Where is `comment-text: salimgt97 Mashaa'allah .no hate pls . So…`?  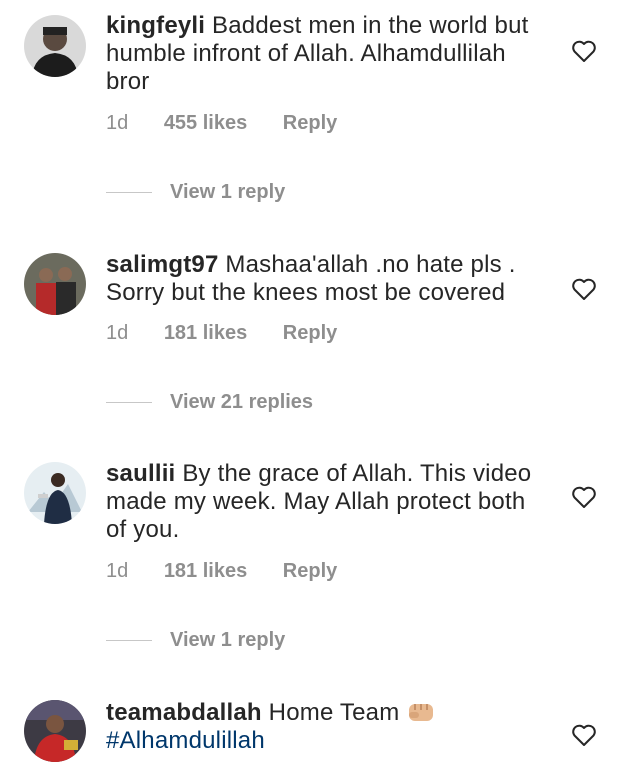
comment-text: salimgt97 Mashaa'allah .no hate pls . So… is located at coordinates (326, 279).